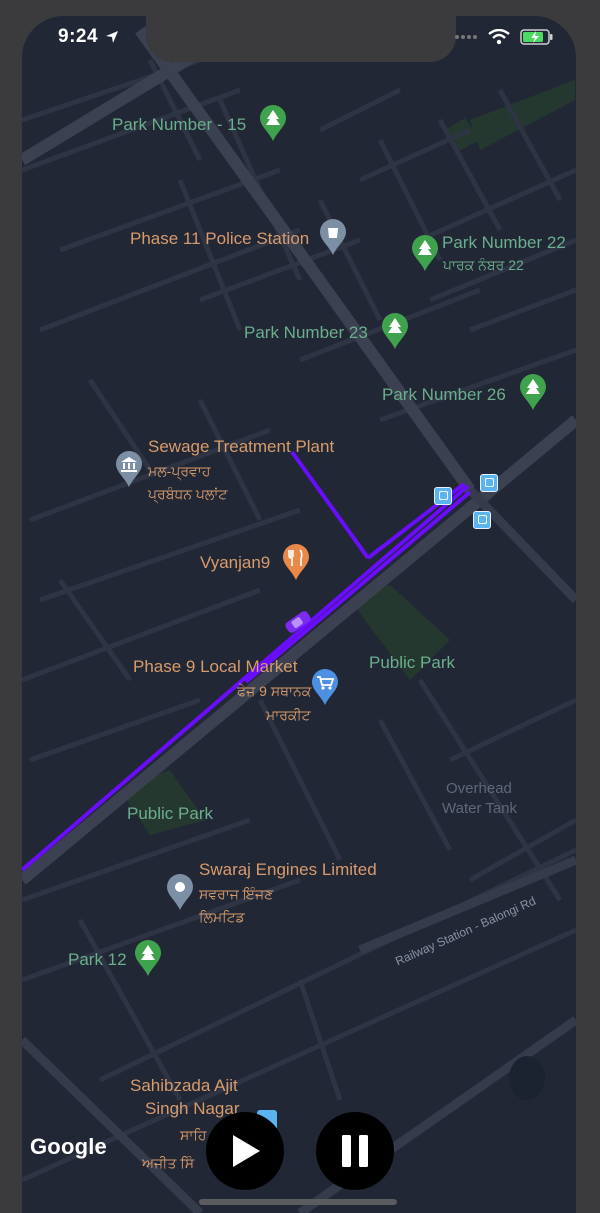  I want to click on location-arrow-icon, so click(112, 37).